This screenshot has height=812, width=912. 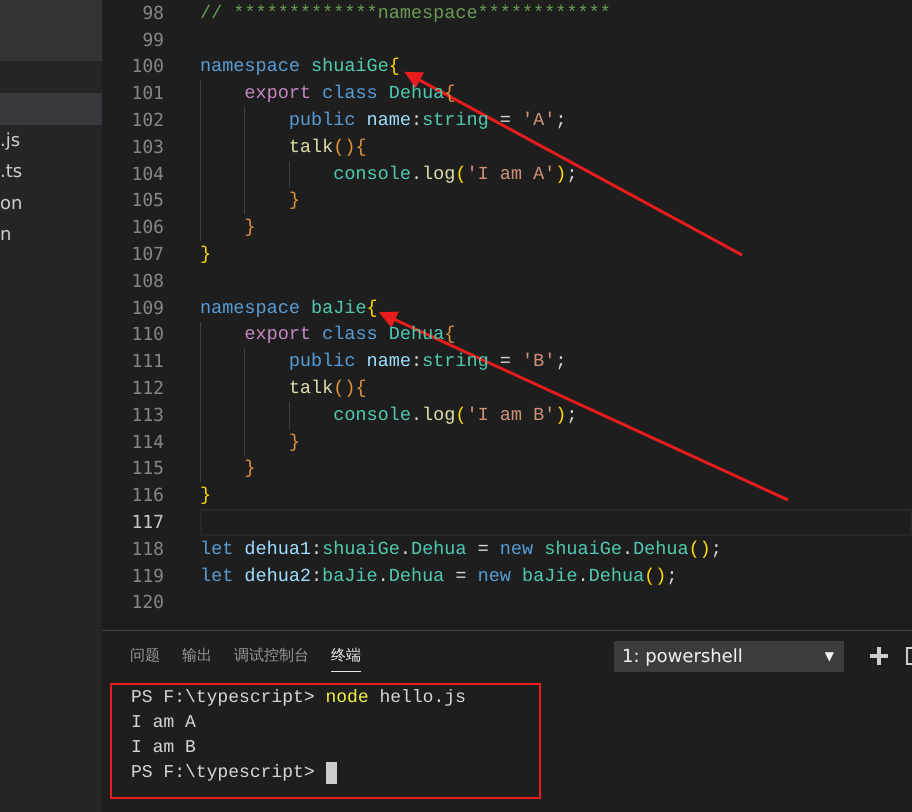 I want to click on line-number: 101, so click(x=147, y=93).